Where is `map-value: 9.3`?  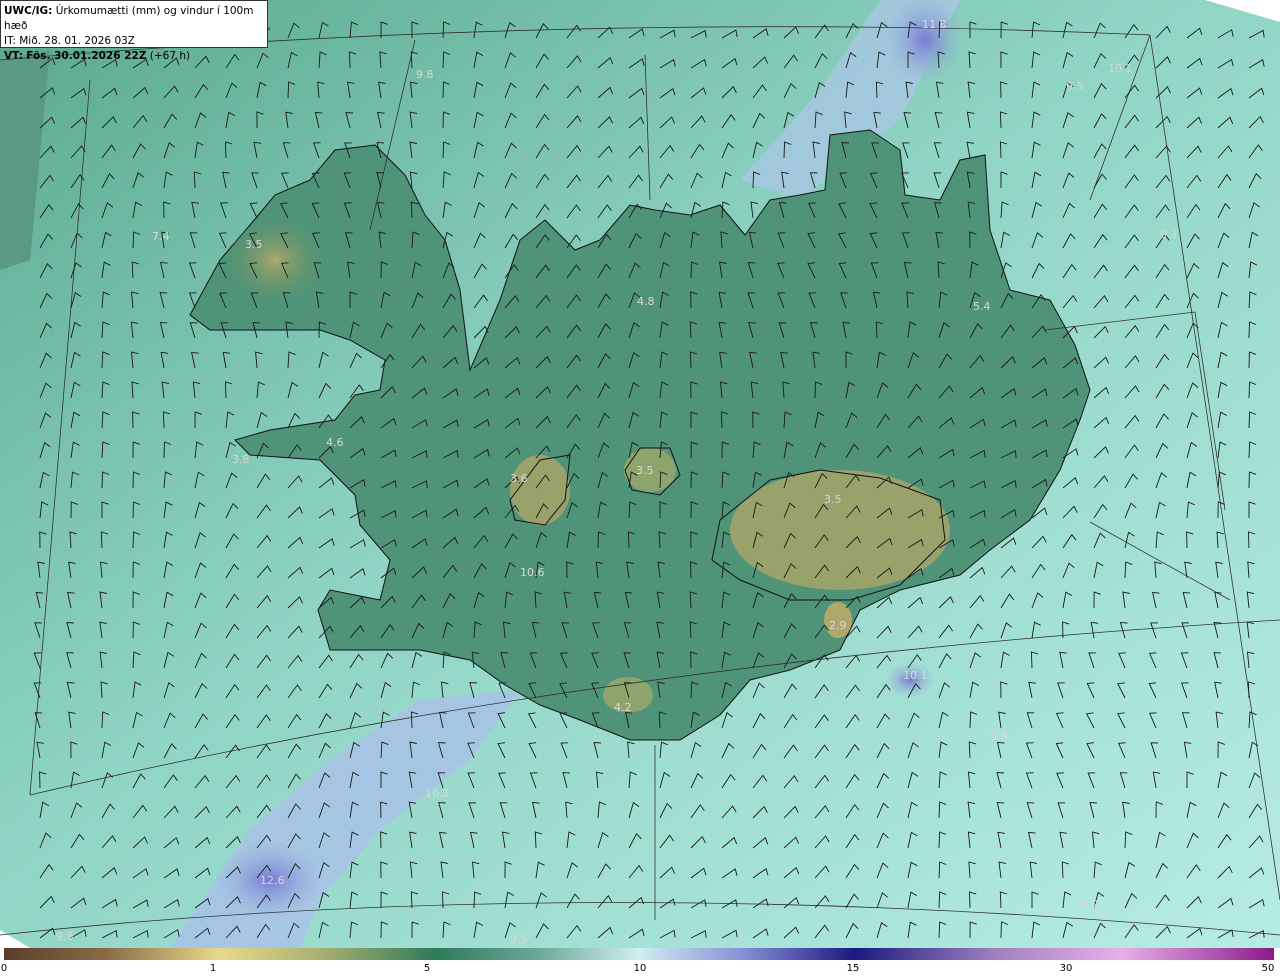 map-value: 9.3 is located at coordinates (1169, 234).